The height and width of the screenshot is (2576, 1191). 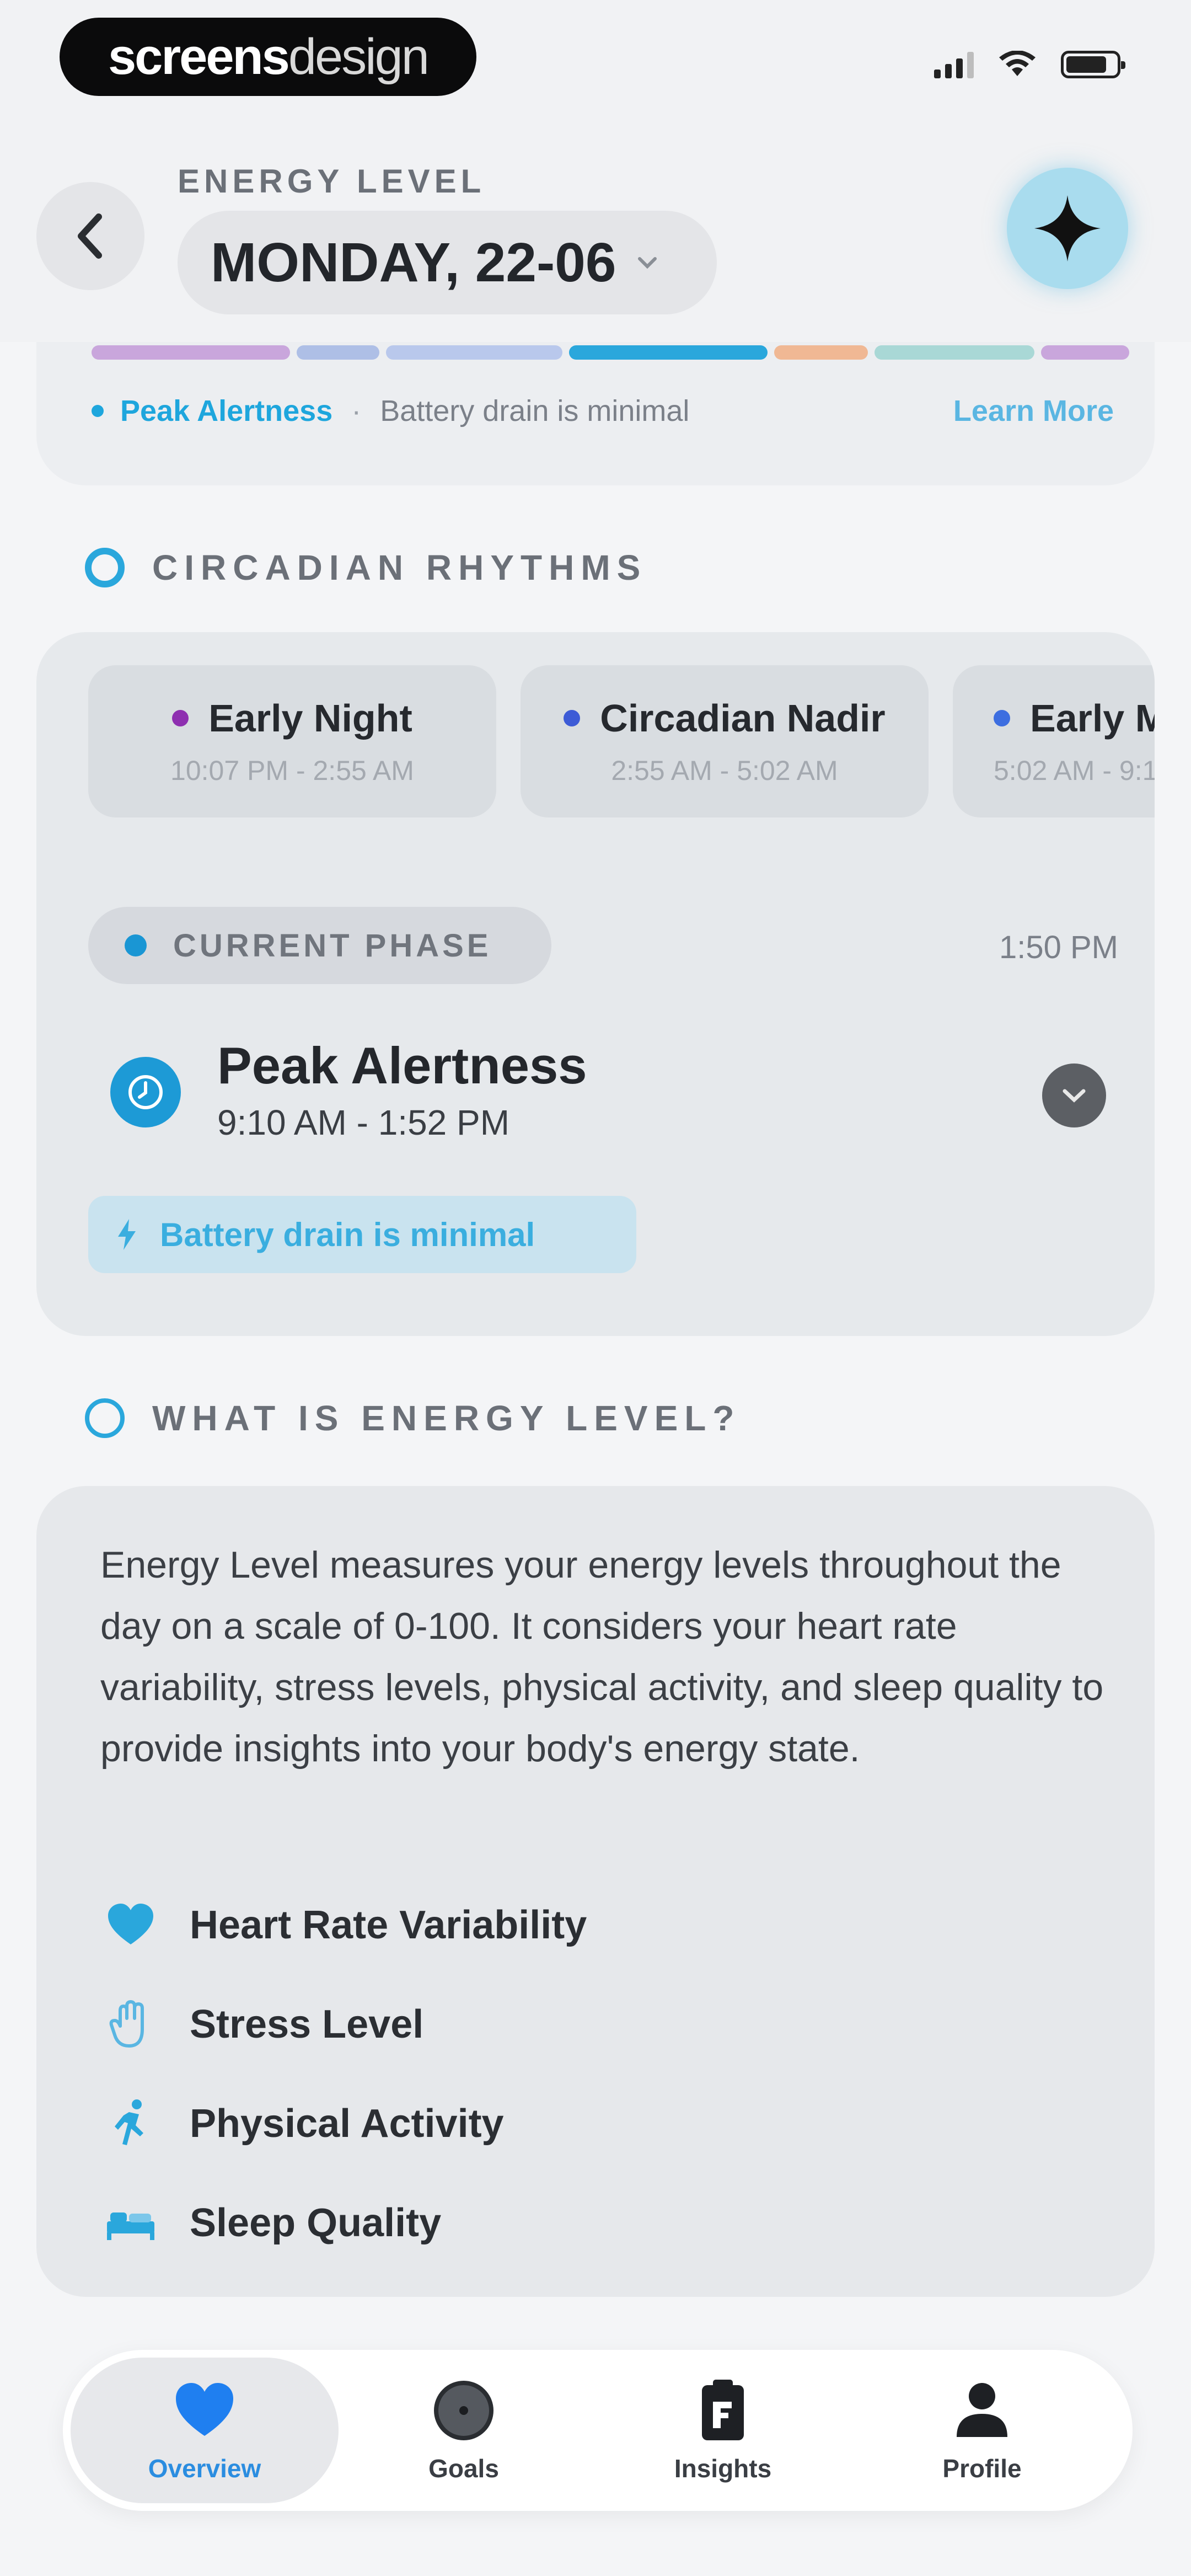 I want to click on current-phase-badge: CURRENT PHASE, so click(x=320, y=945).